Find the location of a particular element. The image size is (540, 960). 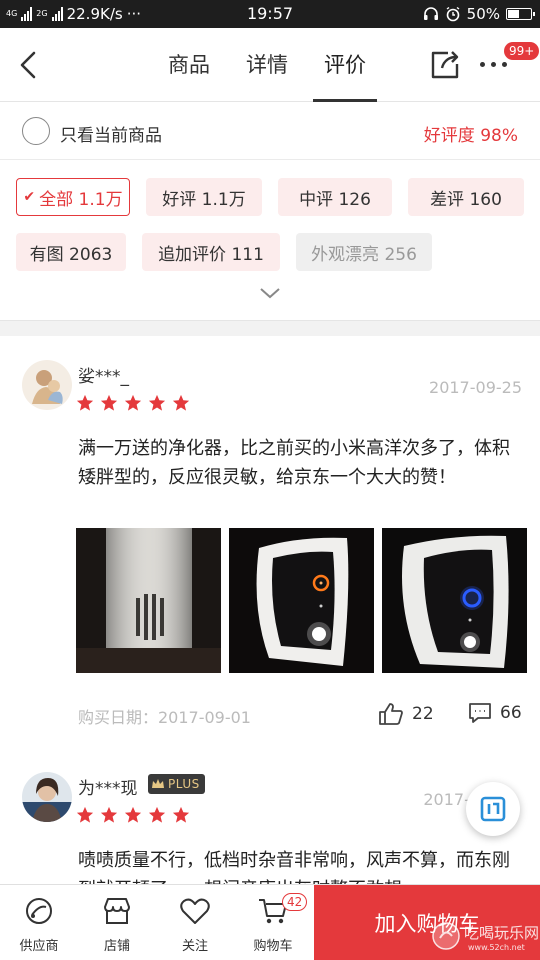

photo-purifier-orange-light is located at coordinates (301, 600).